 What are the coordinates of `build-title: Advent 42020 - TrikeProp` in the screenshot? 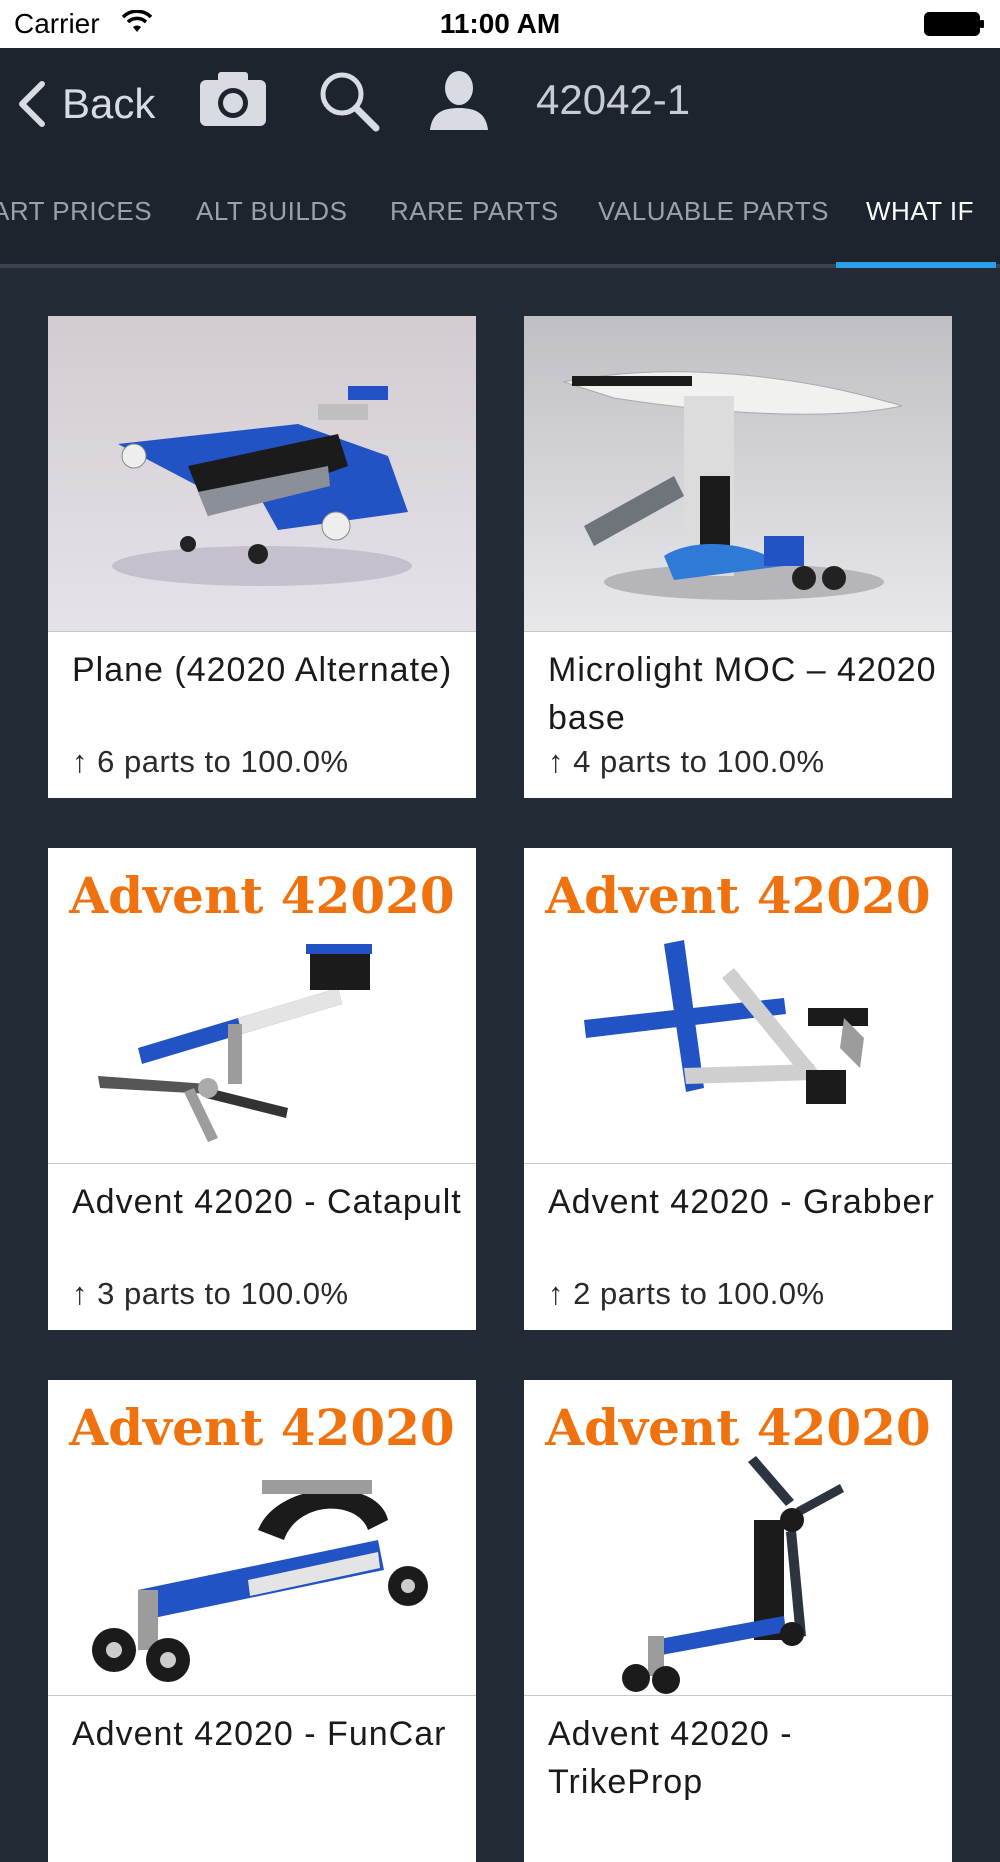 It's located at (670, 1758).